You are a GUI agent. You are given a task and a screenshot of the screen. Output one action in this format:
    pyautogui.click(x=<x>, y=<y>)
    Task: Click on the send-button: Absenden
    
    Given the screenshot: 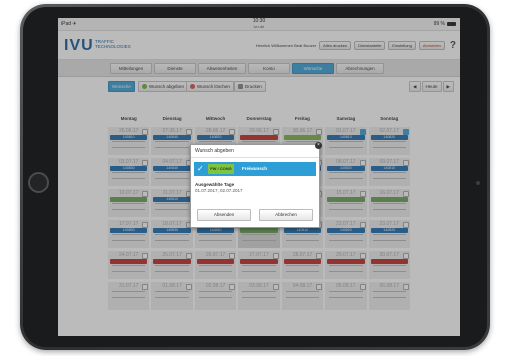 What is the action you would take?
    pyautogui.click(x=224, y=215)
    